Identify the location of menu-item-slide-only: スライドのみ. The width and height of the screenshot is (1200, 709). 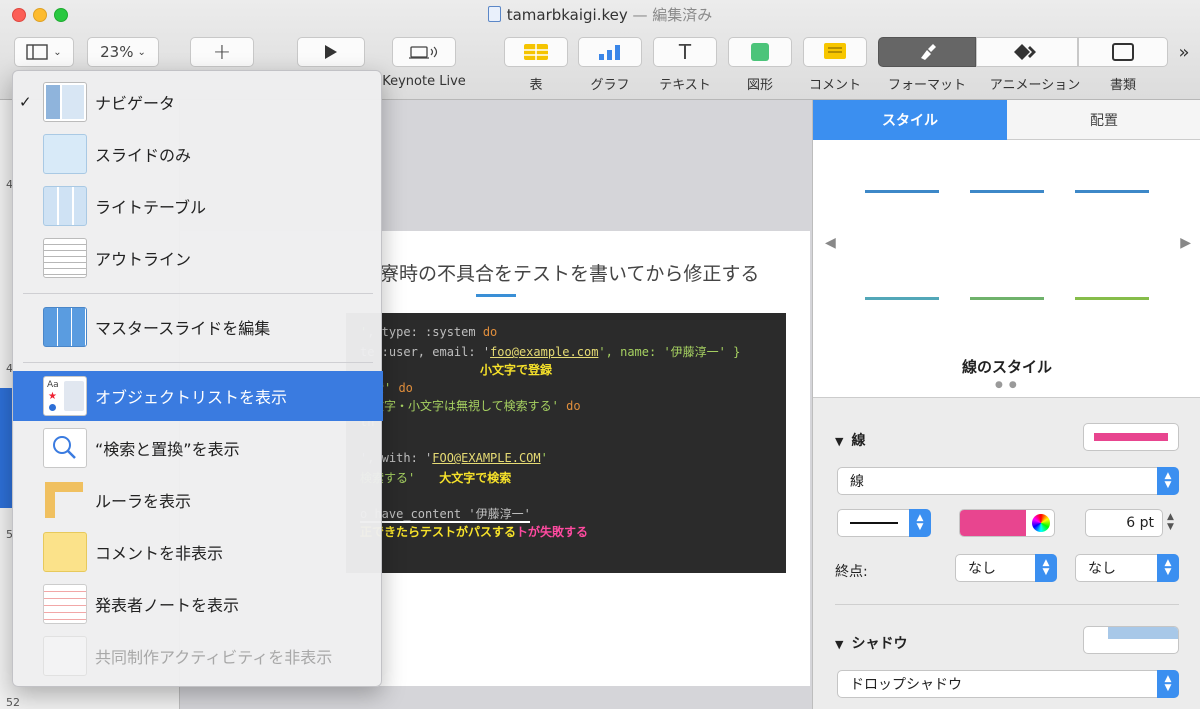
(198, 154).